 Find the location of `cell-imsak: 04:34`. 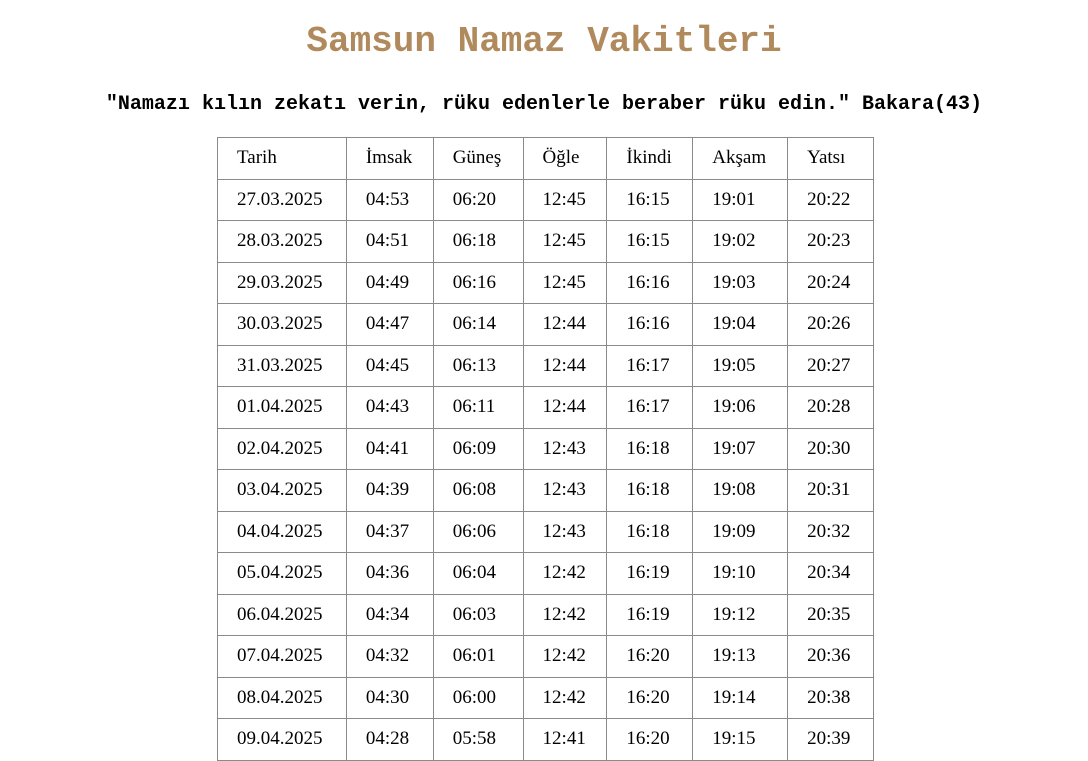

cell-imsak: 04:34 is located at coordinates (389, 614).